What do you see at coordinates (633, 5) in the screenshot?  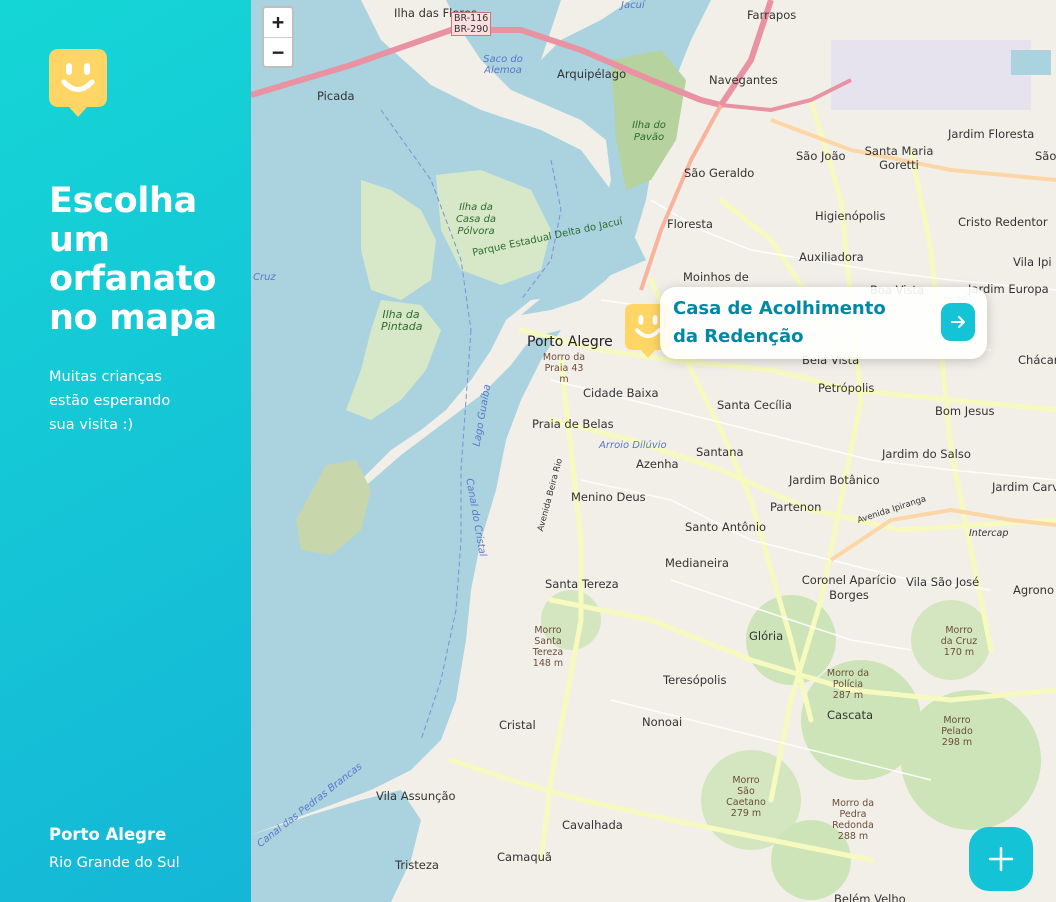 I see `map-label: Jacuí` at bounding box center [633, 5].